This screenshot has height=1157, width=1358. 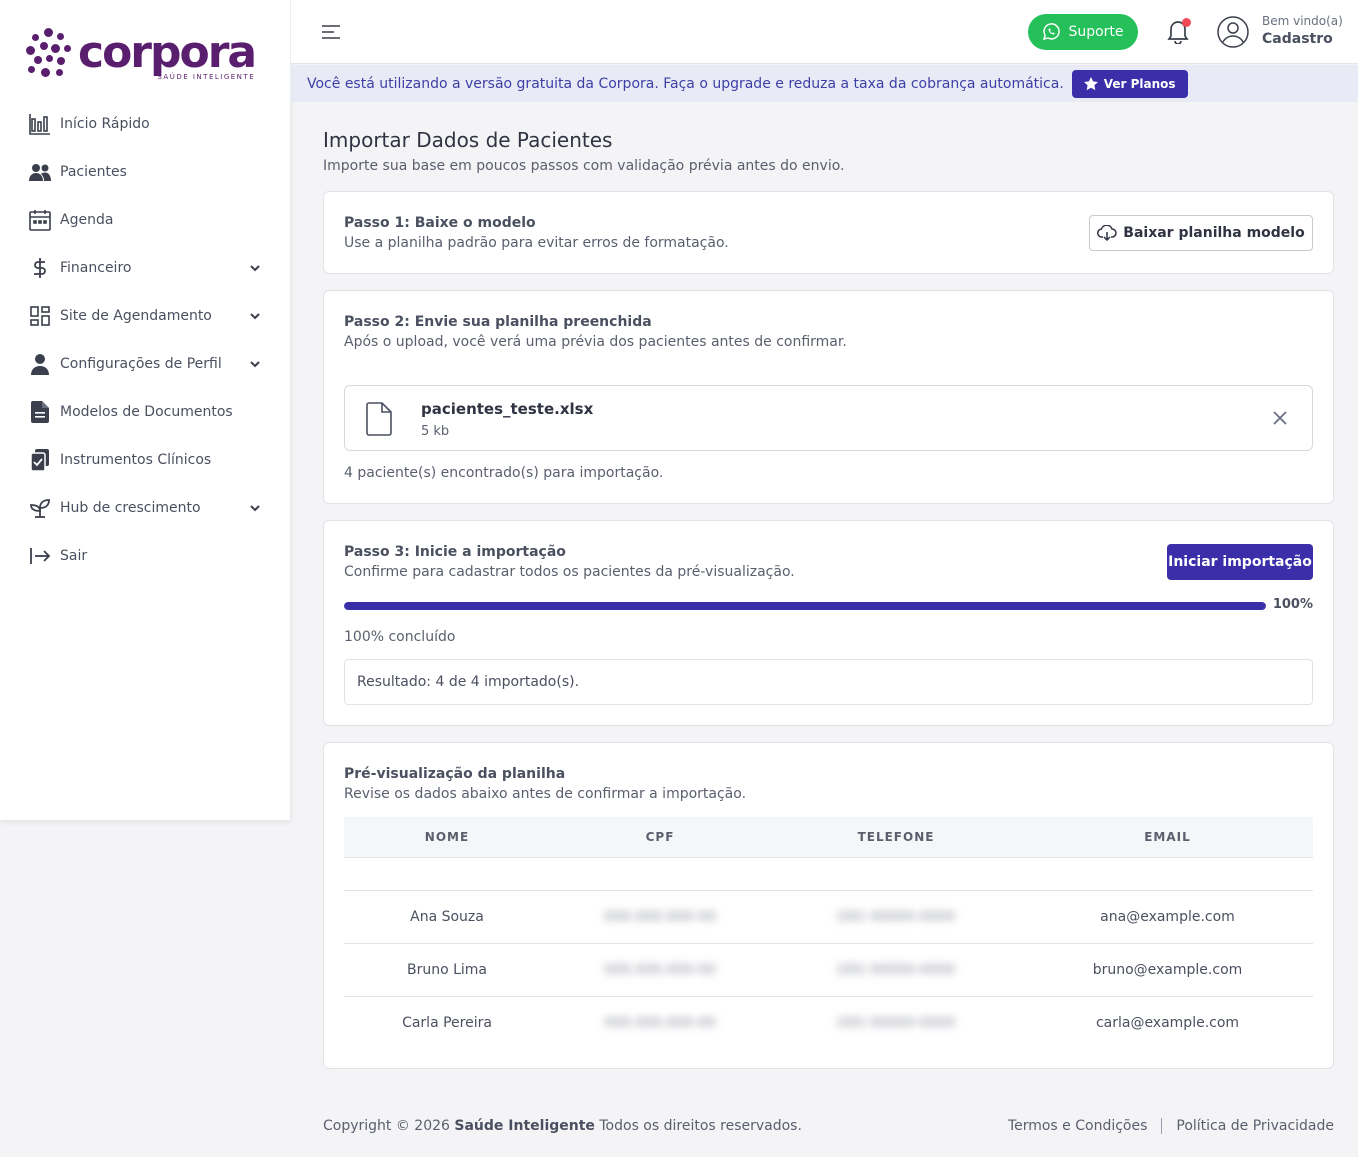 What do you see at coordinates (40, 124) in the screenshot?
I see `bar-chart-icon` at bounding box center [40, 124].